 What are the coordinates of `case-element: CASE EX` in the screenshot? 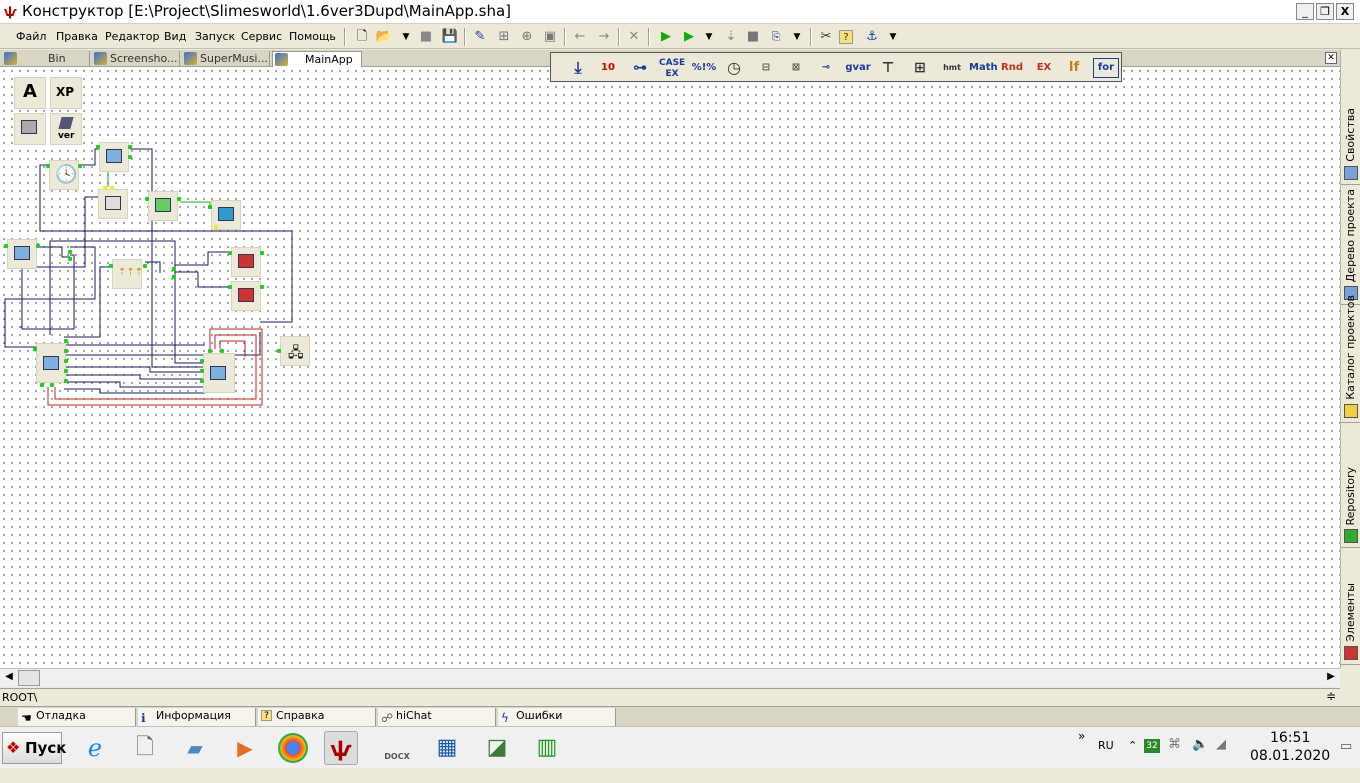 It's located at (672, 68).